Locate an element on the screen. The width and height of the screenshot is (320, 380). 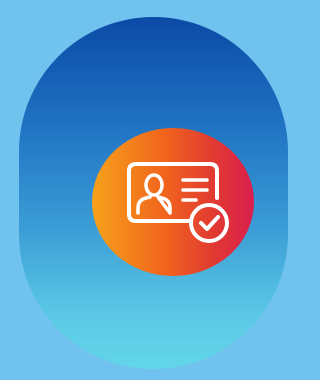
id-card-verified-icon is located at coordinates (178, 202).